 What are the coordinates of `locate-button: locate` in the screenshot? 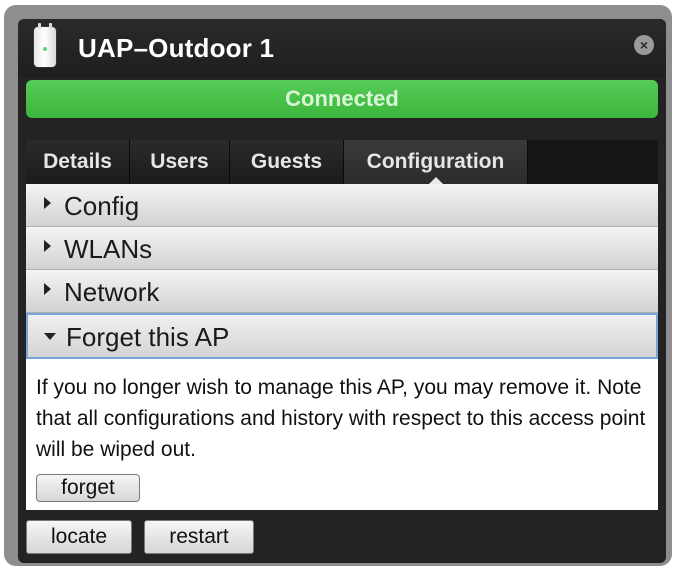 It's located at (79, 537).